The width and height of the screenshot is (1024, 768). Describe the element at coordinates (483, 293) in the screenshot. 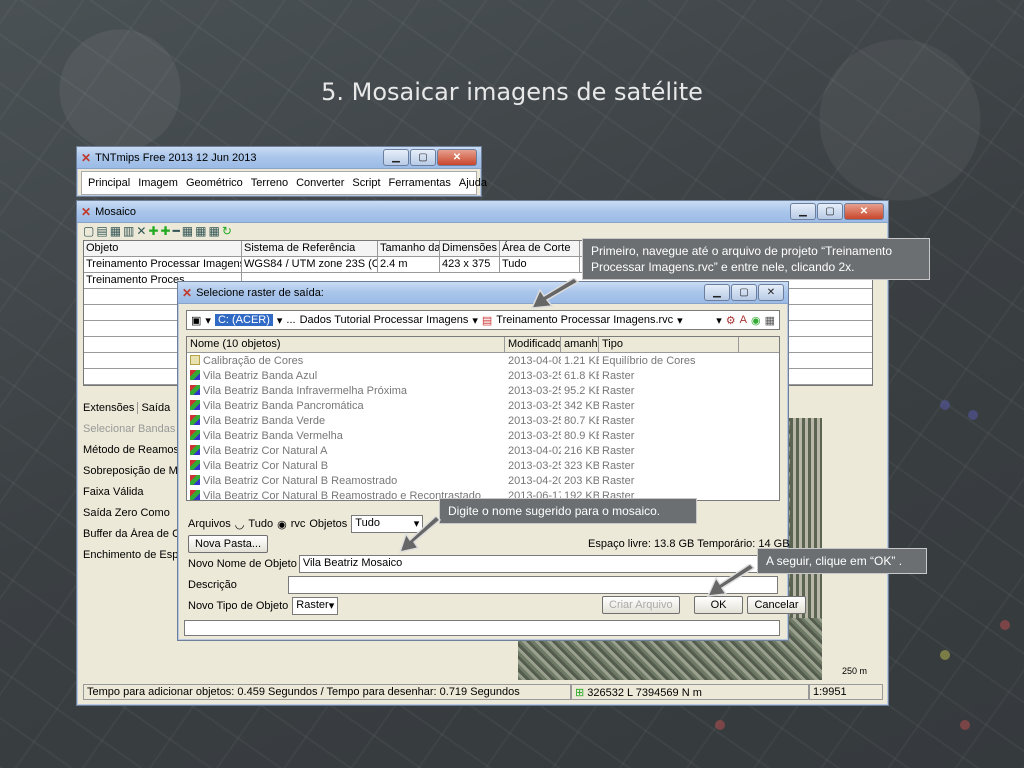

I see `dialog-titlebar: ✕ Selecione raster de saída: ▁ ▢ ✕` at that location.